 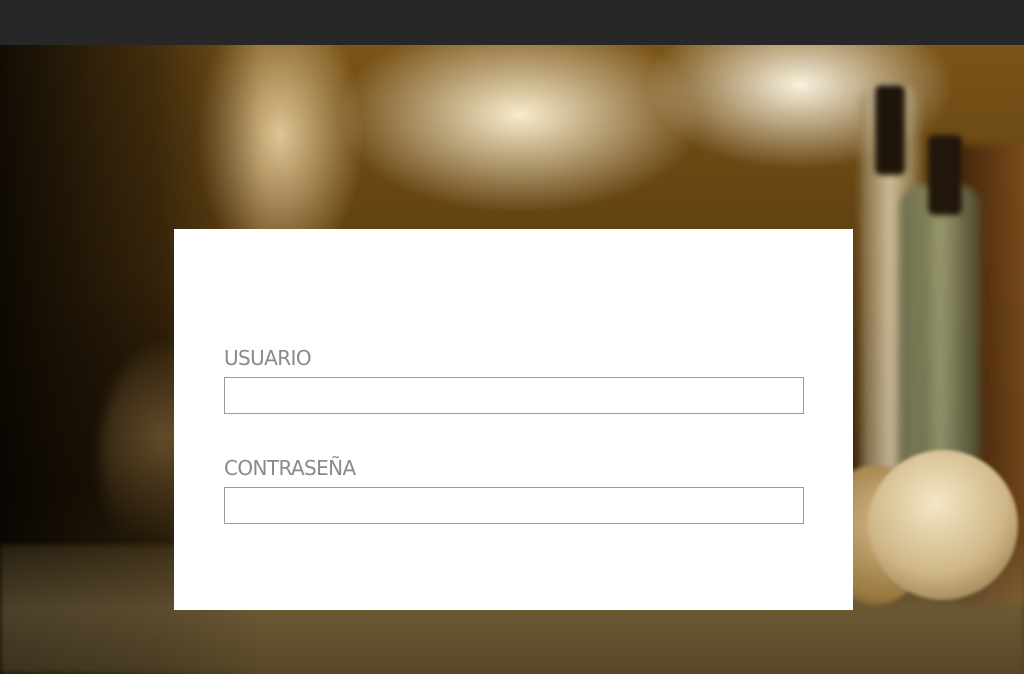 What do you see at coordinates (943, 525) in the screenshot?
I see `background-apple` at bounding box center [943, 525].